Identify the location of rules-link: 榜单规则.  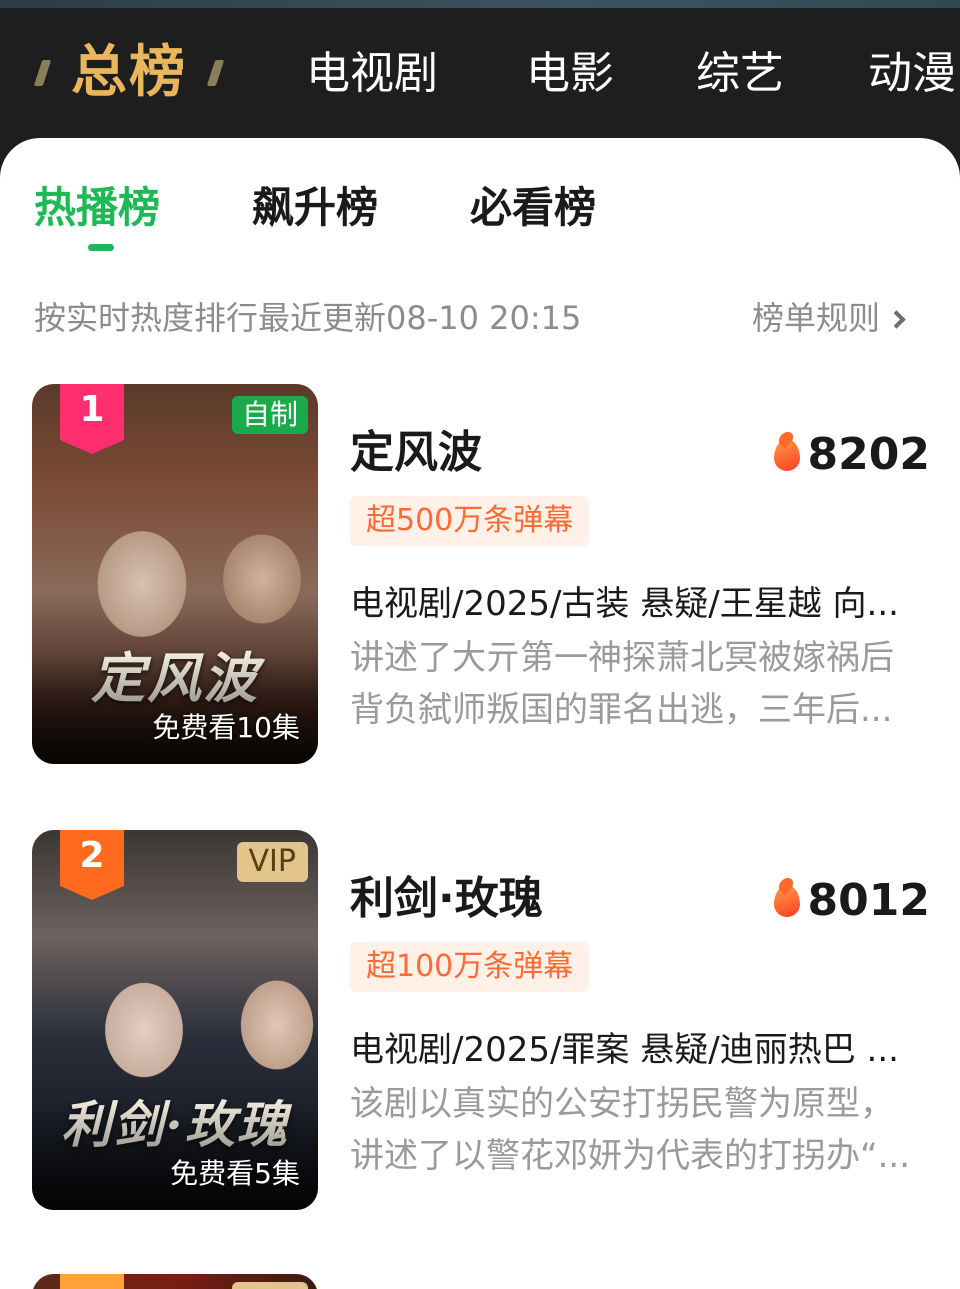
(829, 318).